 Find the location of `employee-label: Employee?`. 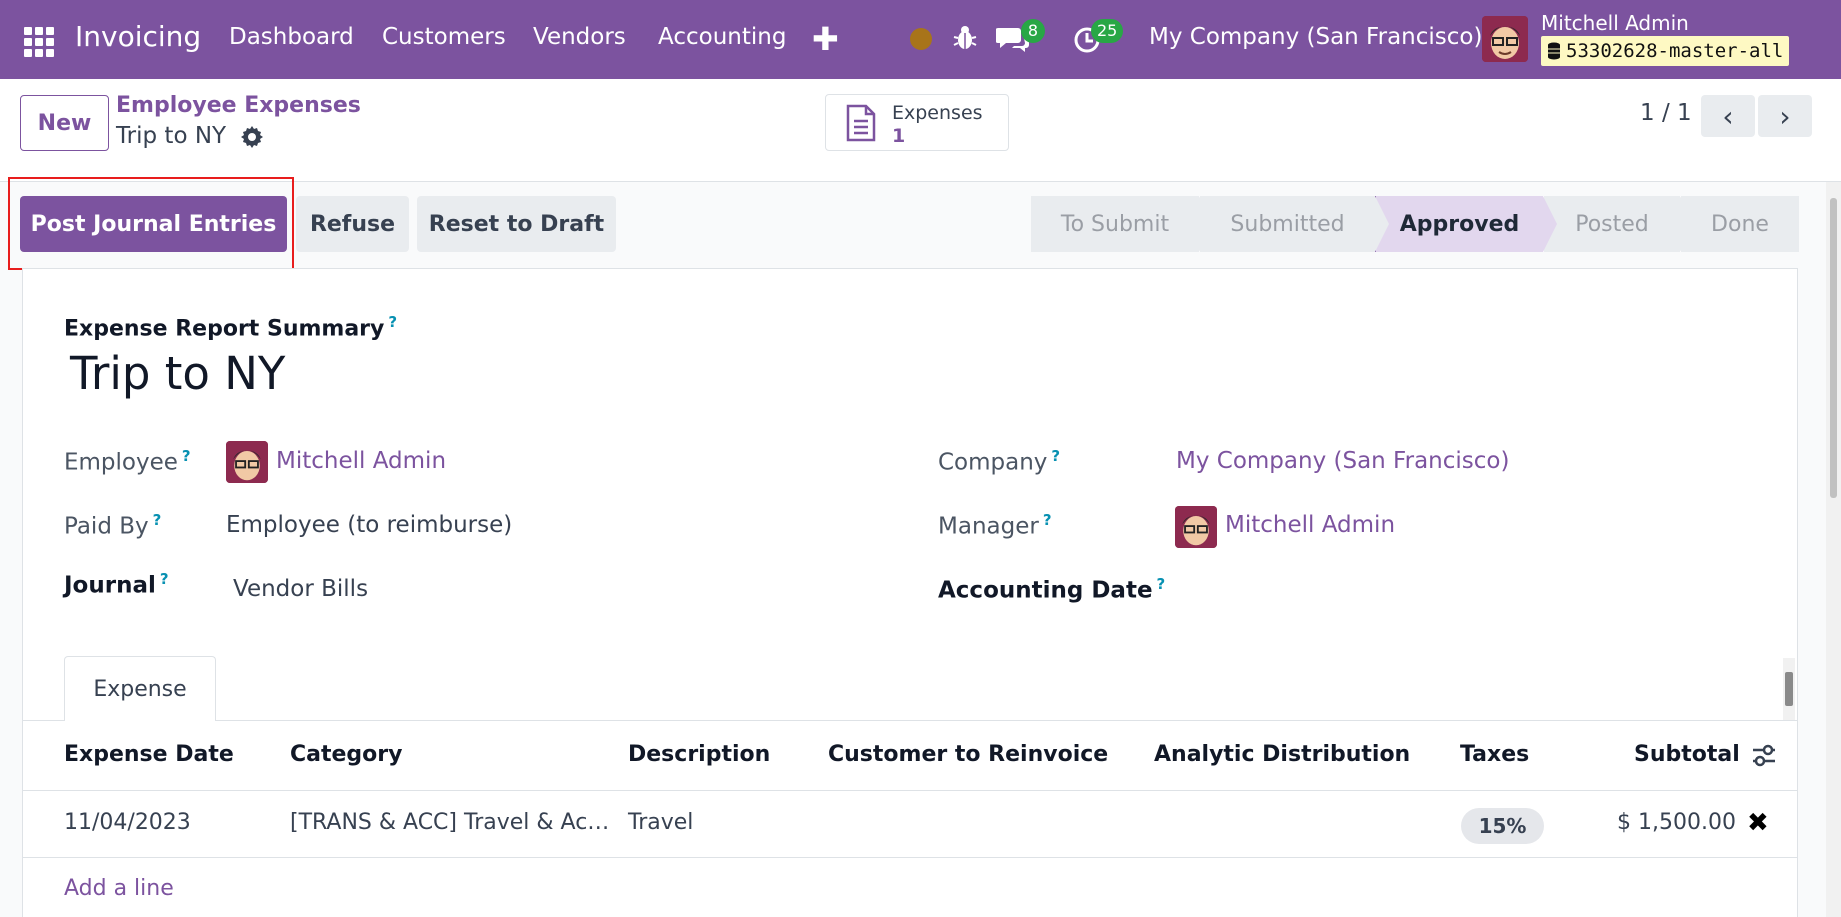

employee-label: Employee? is located at coordinates (127, 461).